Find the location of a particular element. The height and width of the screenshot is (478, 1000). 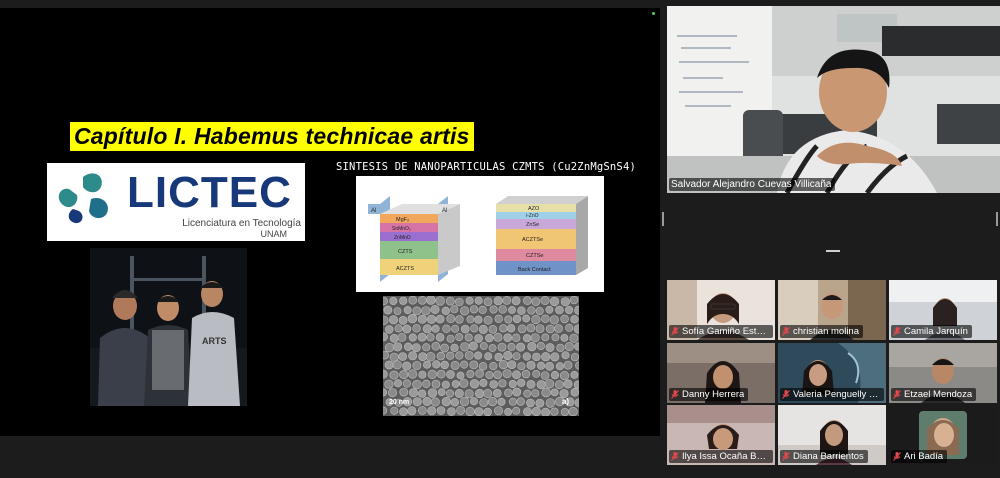

layer-label: ACZTS is located at coordinates (405, 269).